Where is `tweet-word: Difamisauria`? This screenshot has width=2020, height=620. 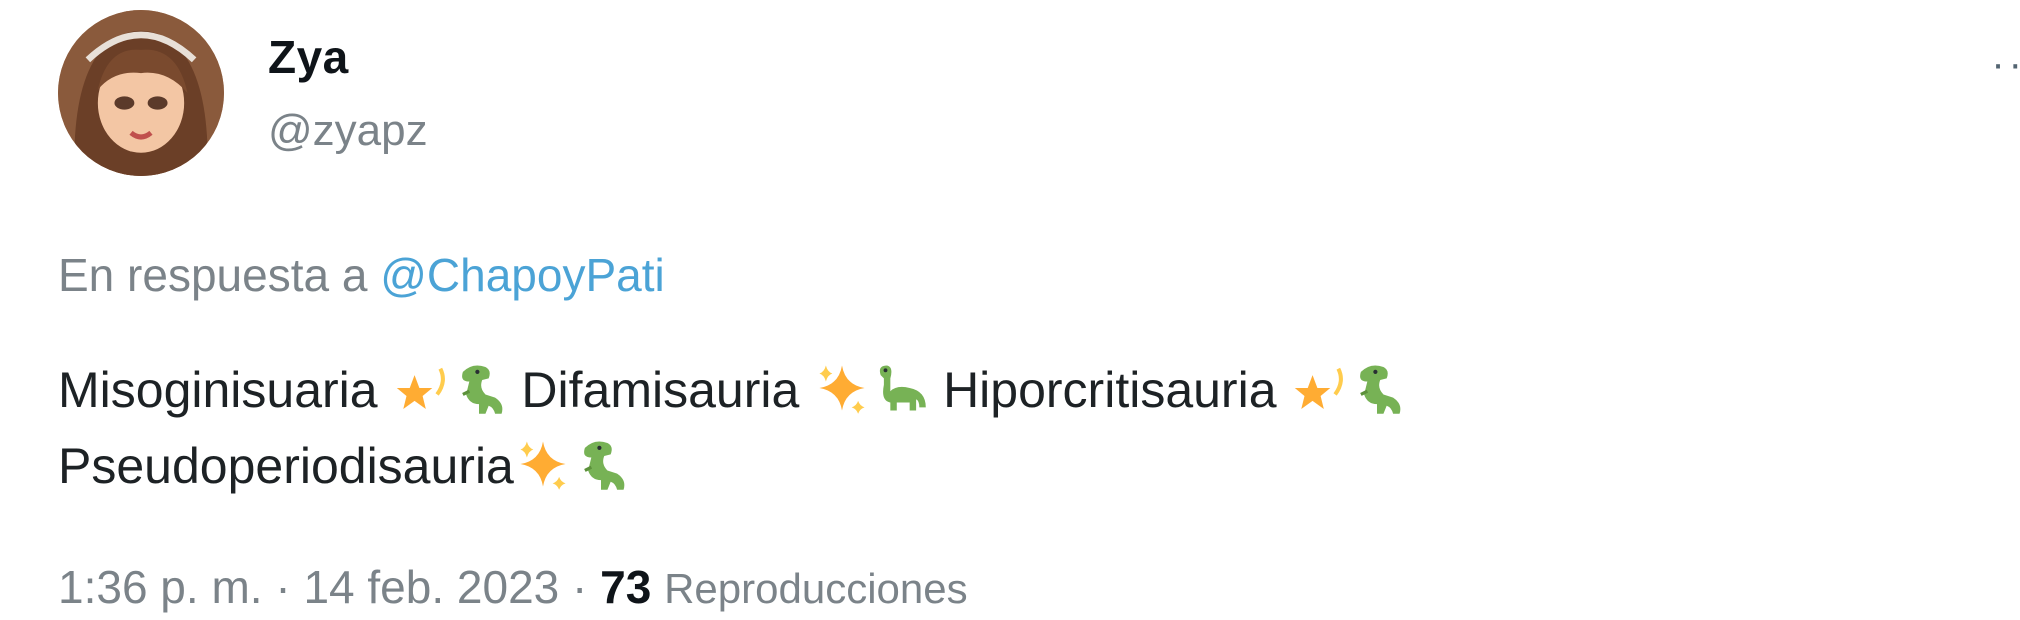 tweet-word: Difamisauria is located at coordinates (660, 390).